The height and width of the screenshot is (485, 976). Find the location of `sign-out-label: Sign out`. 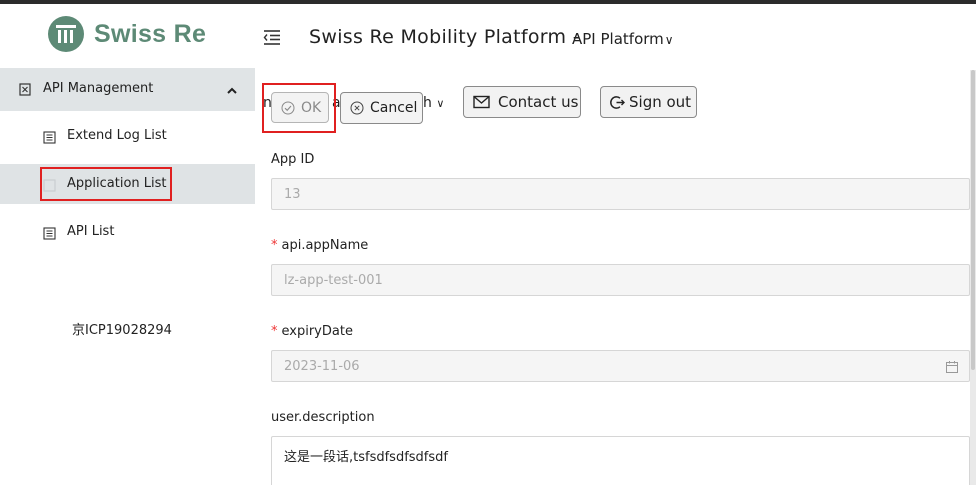

sign-out-label: Sign out is located at coordinates (660, 102).